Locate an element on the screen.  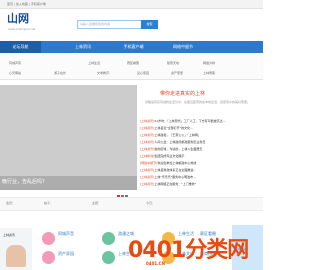
news-text: 集团完成专业文化展示 is located at coordinates (169, 156).